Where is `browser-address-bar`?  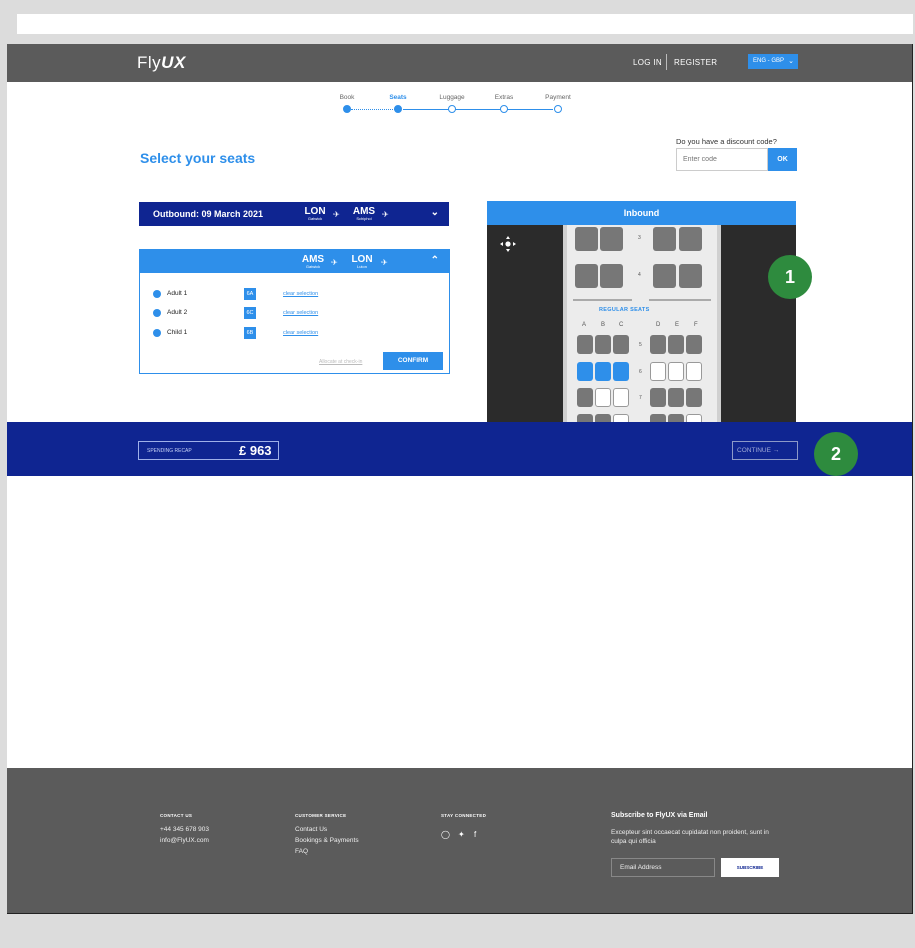 browser-address-bar is located at coordinates (465, 24).